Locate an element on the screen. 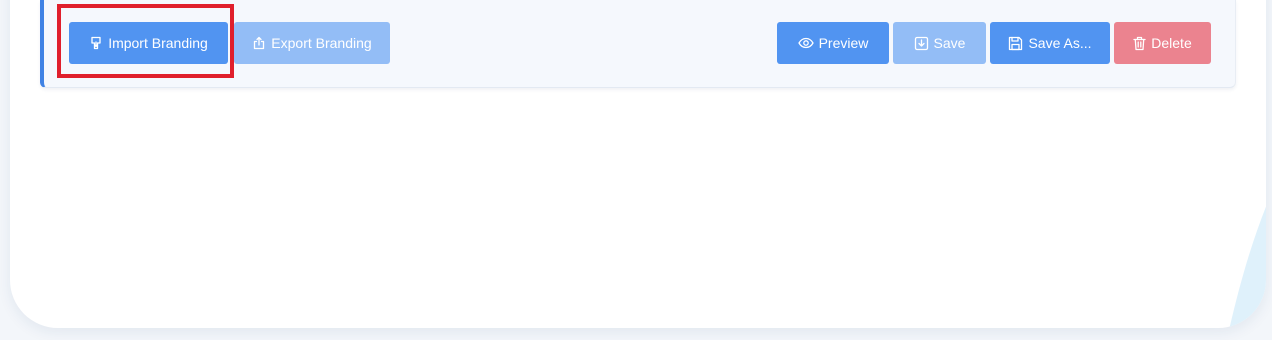  trash-icon is located at coordinates (1139, 43).